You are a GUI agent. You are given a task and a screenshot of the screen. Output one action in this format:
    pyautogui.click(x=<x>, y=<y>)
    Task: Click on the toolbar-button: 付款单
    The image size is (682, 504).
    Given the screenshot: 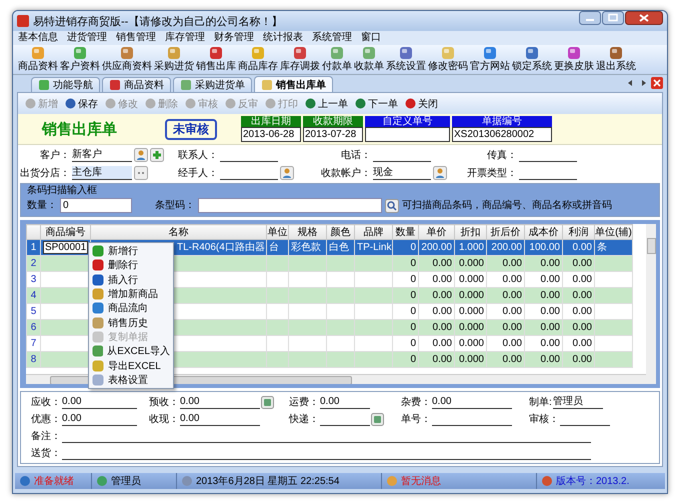 What is the action you would take?
    pyautogui.click(x=337, y=59)
    